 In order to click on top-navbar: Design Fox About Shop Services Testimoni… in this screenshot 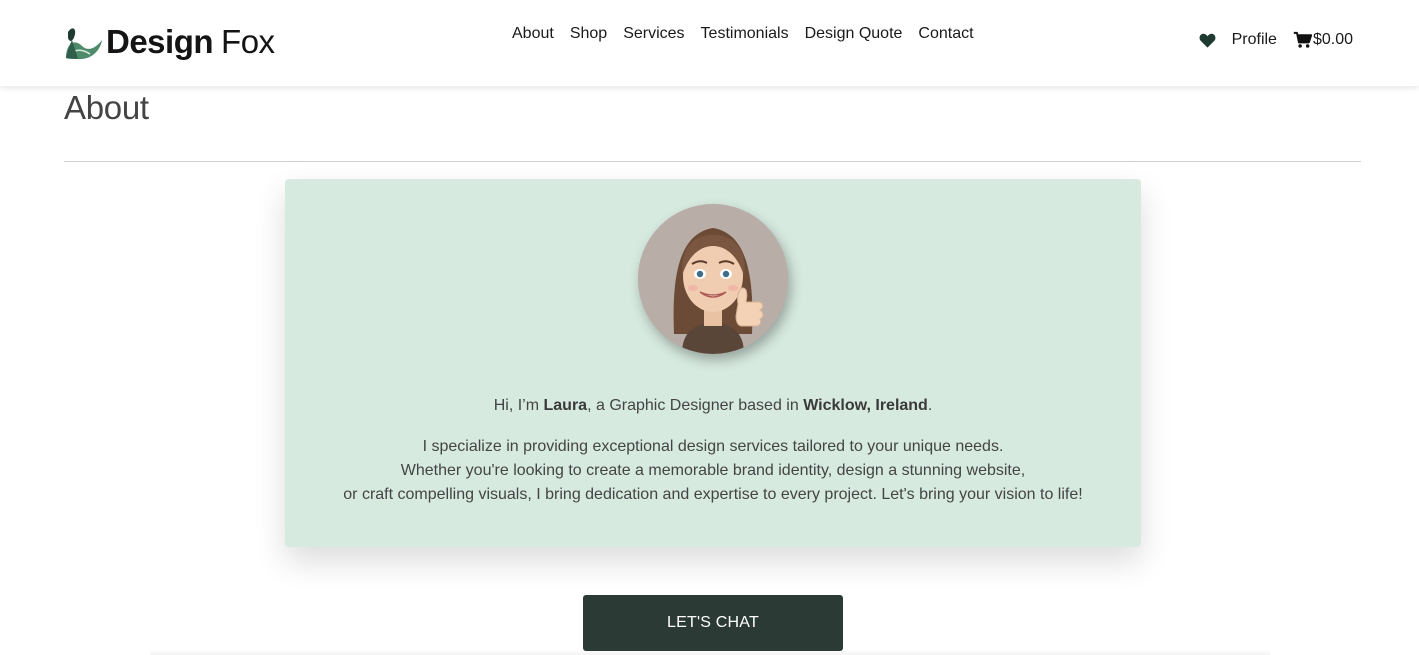, I will do `click(709, 43)`.